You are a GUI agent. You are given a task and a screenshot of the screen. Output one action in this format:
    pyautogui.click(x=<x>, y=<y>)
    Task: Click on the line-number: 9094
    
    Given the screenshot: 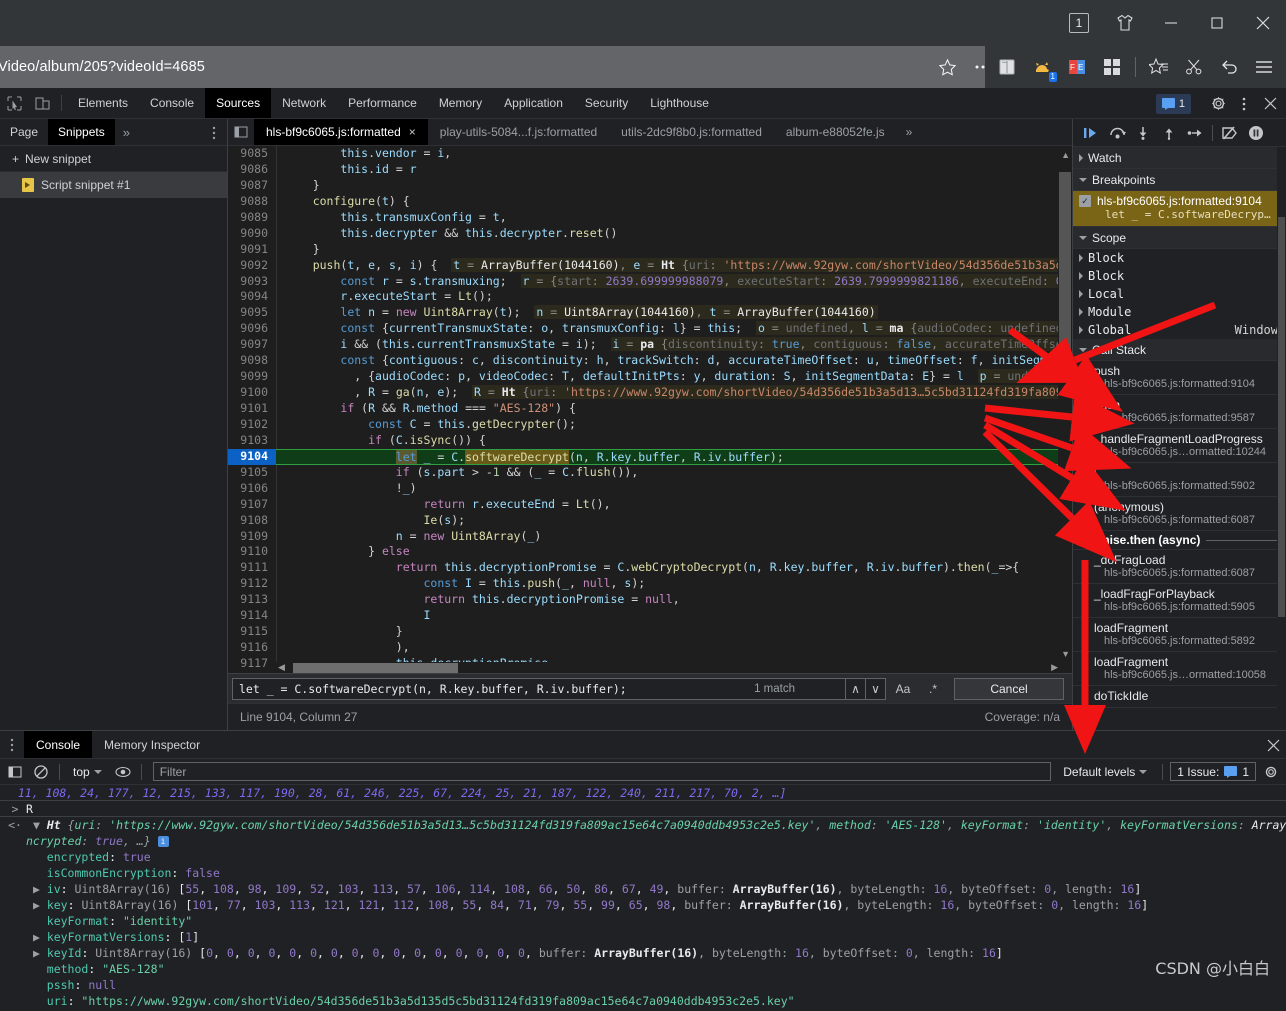 What is the action you would take?
    pyautogui.click(x=252, y=297)
    